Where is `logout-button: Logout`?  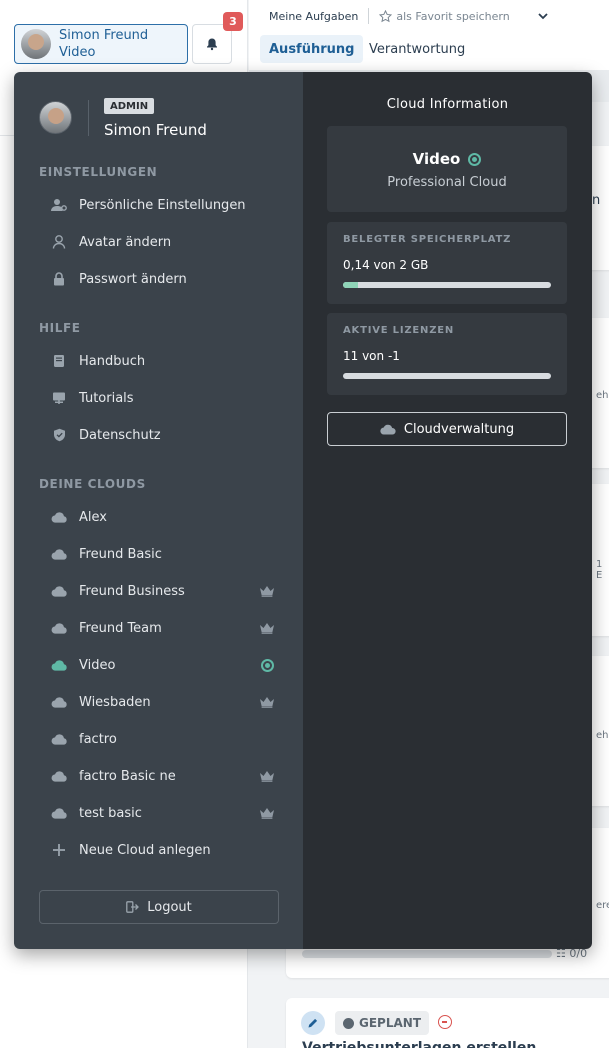
logout-button: Logout is located at coordinates (159, 907).